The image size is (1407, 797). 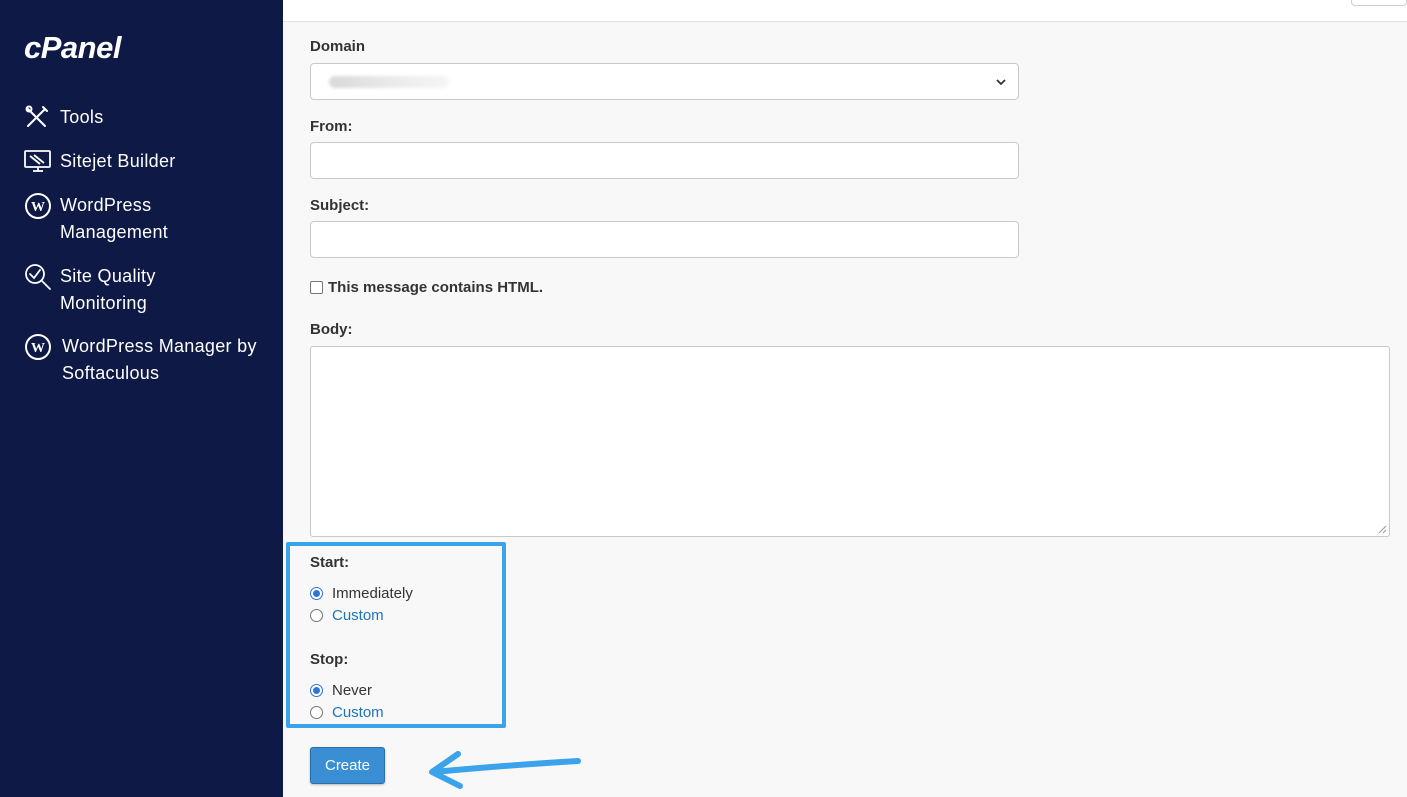 What do you see at coordinates (331, 126) in the screenshot?
I see `from-label: From:` at bounding box center [331, 126].